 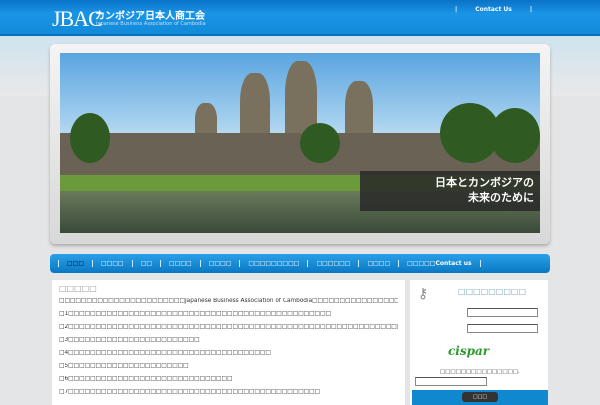 I want to click on login-button: □□□, so click(x=480, y=397).